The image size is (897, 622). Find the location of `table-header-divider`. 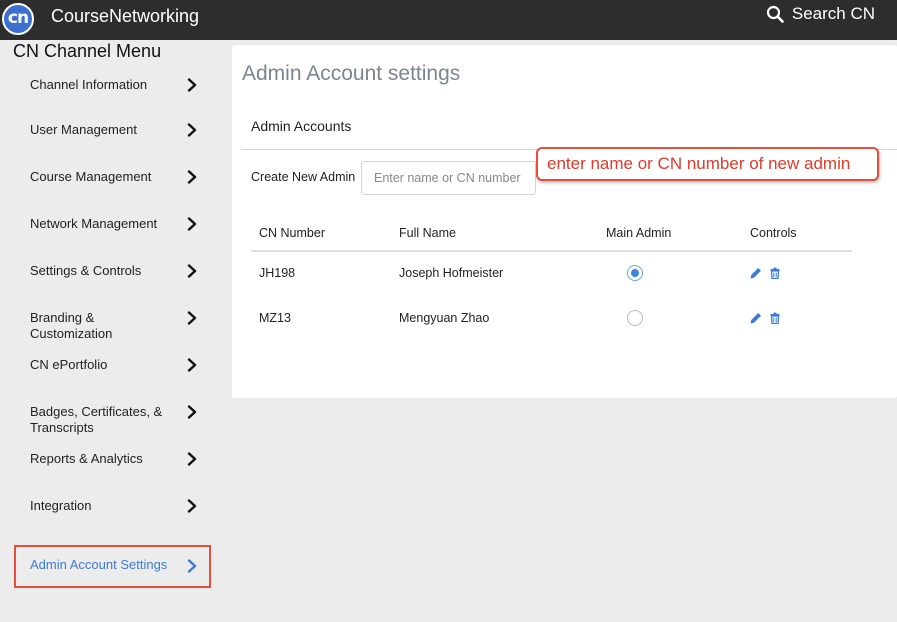

table-header-divider is located at coordinates (551, 251).